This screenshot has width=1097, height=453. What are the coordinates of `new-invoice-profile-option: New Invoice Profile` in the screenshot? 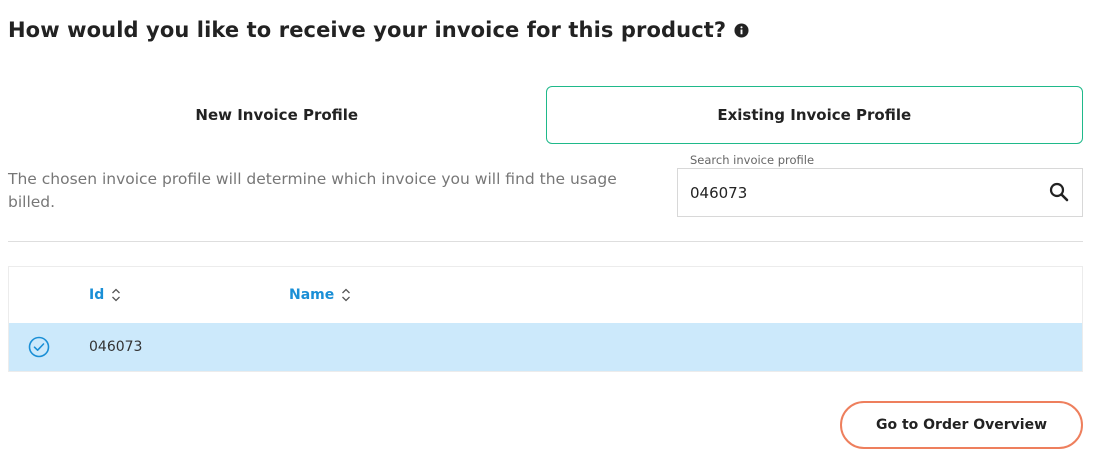 It's located at (277, 115).